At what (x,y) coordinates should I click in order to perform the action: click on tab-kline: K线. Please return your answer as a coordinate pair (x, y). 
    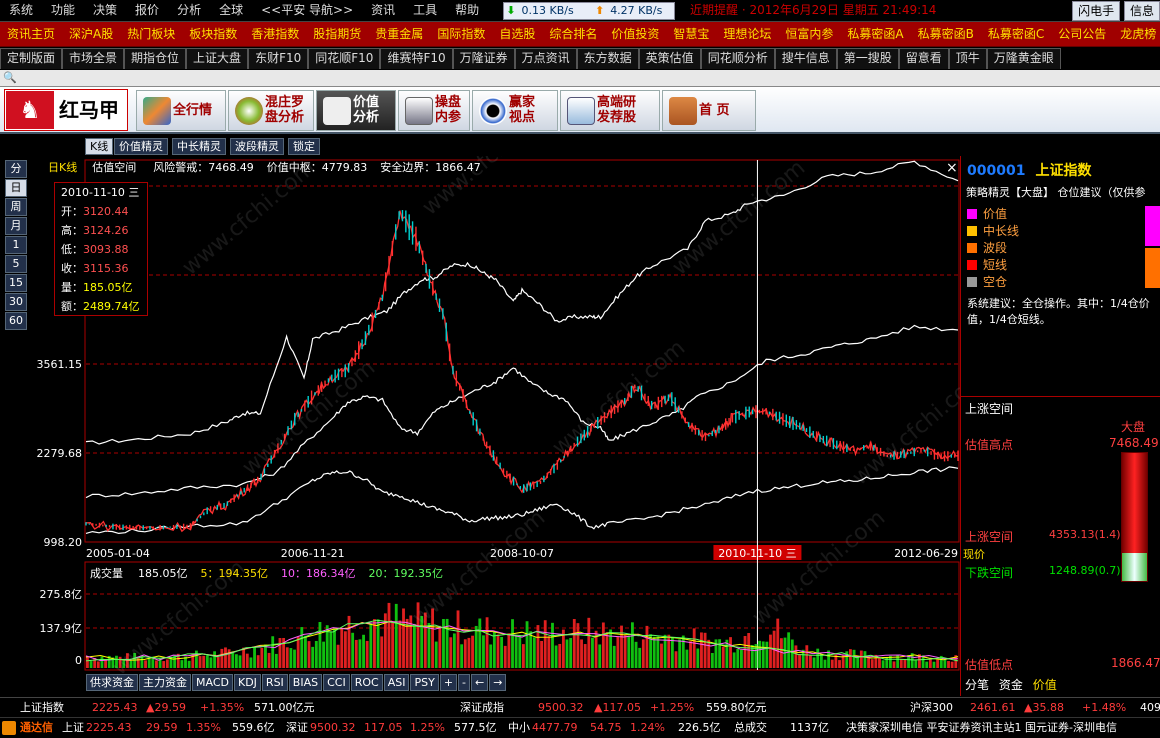
    Looking at the image, I should click on (99, 146).